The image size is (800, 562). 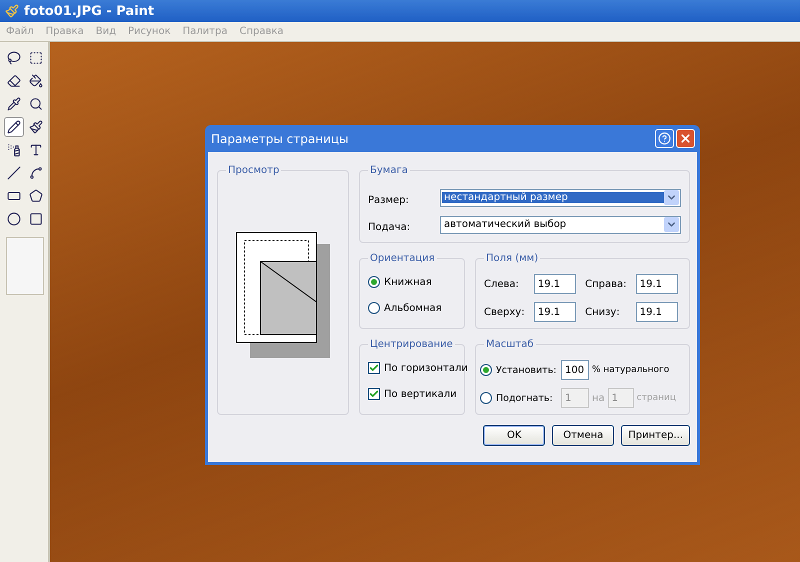 What do you see at coordinates (512, 258) in the screenshot?
I see `group-title: Поля (мм)` at bounding box center [512, 258].